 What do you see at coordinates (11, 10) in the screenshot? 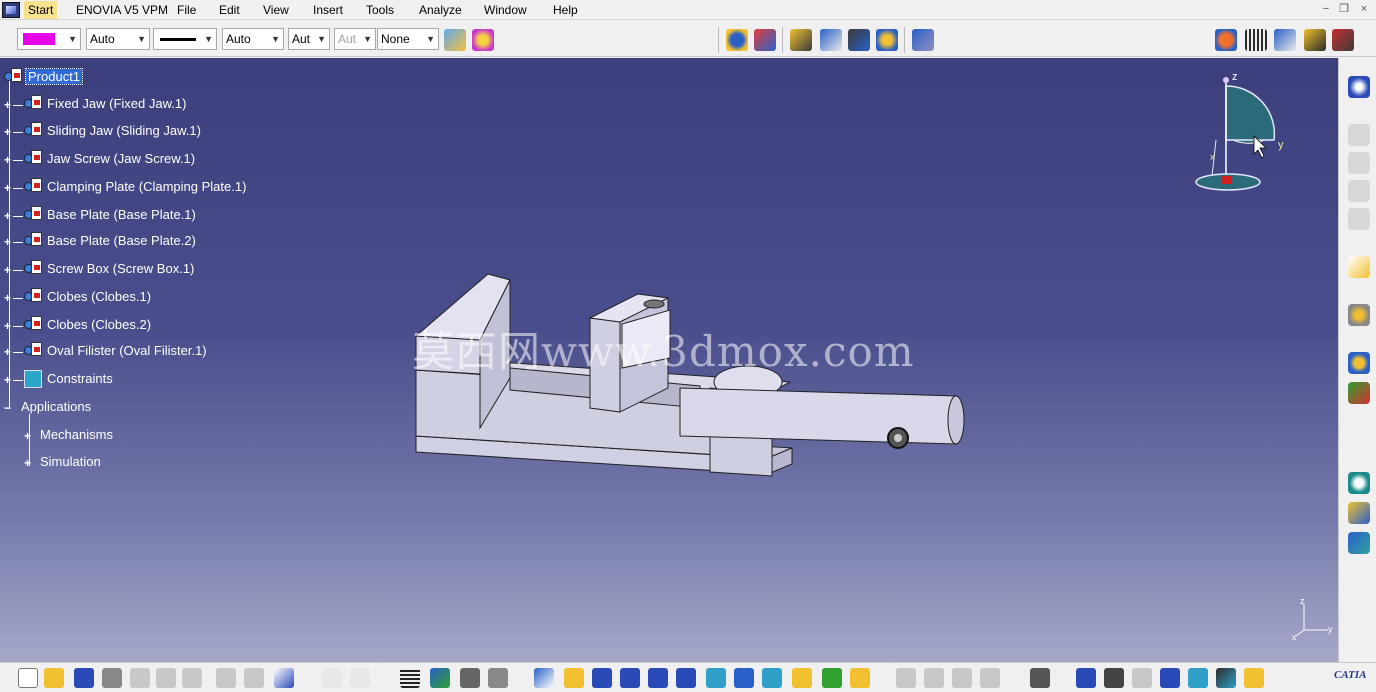
I see `catia-app-icon` at bounding box center [11, 10].